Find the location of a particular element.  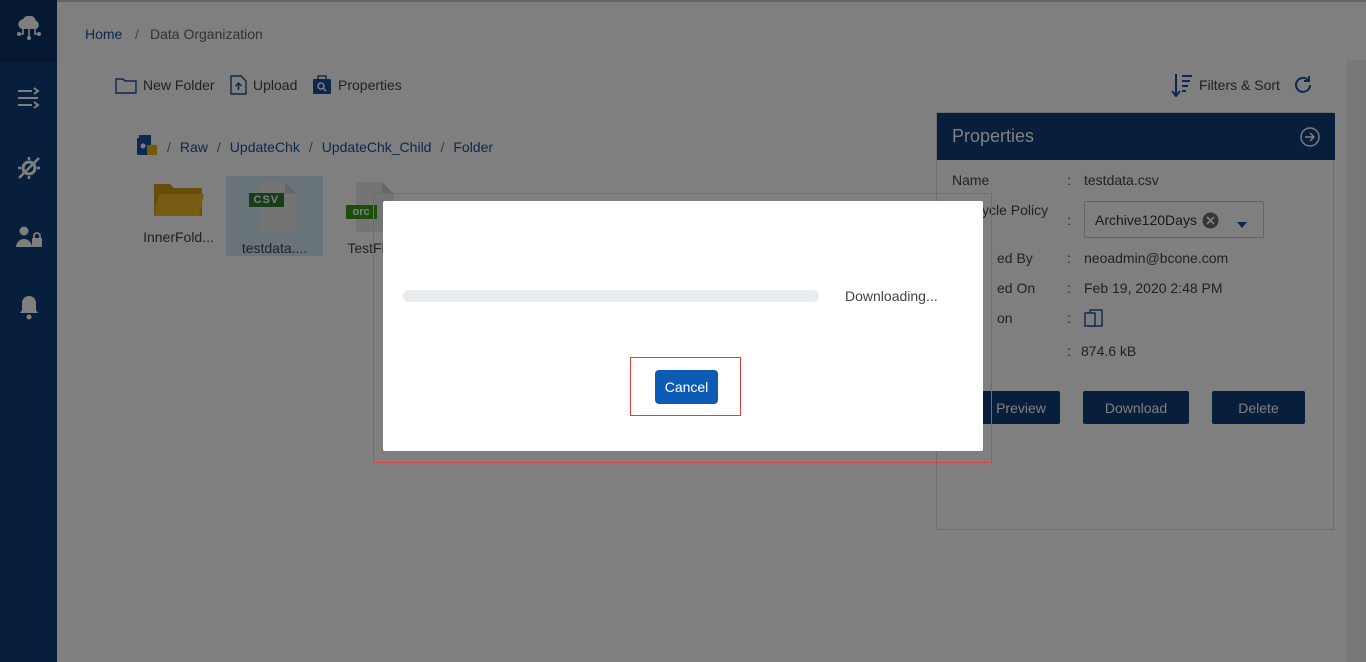

cancel-button: Cancel is located at coordinates (686, 387).